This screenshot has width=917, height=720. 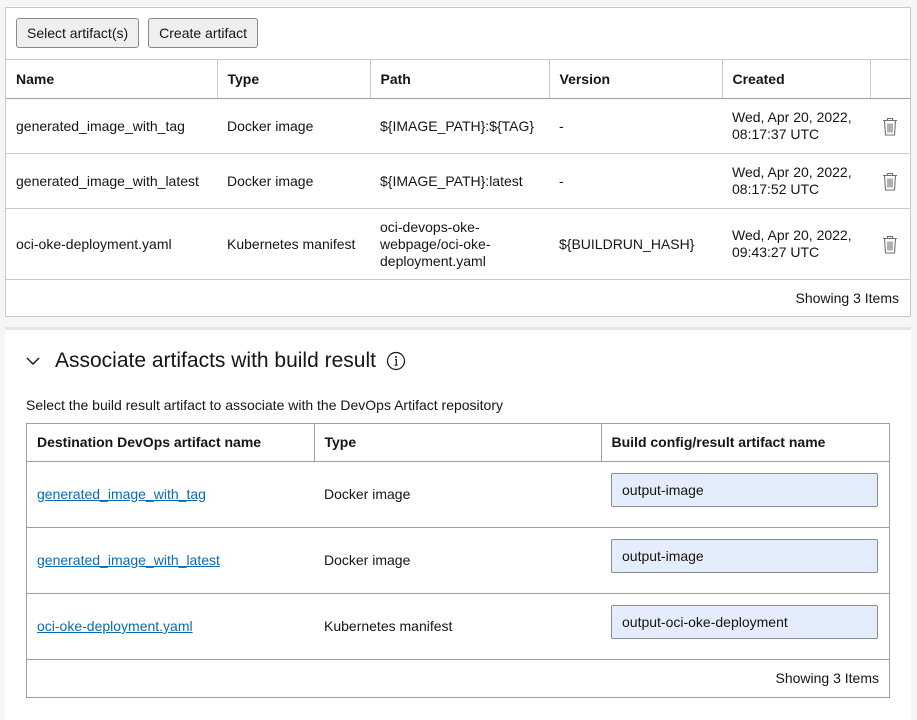 I want to click on type-cell: Kubernetes manifest, so click(x=457, y=626).